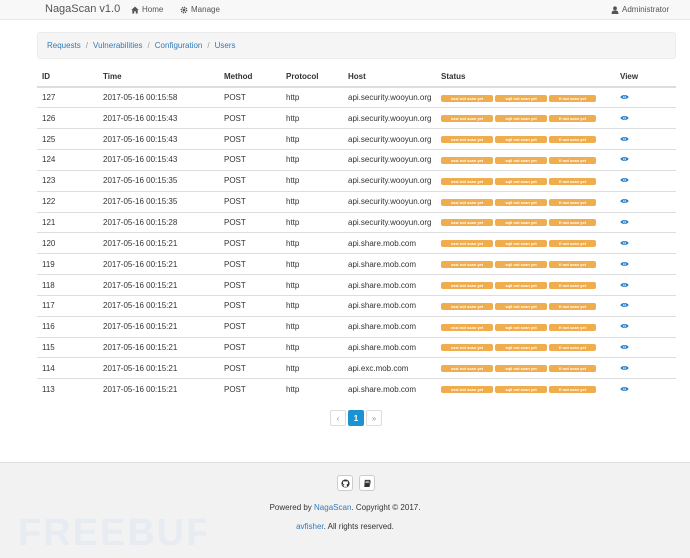 The width and height of the screenshot is (690, 558). What do you see at coordinates (332, 507) in the screenshot?
I see `footer-nagascan-link: NagaScan` at bounding box center [332, 507].